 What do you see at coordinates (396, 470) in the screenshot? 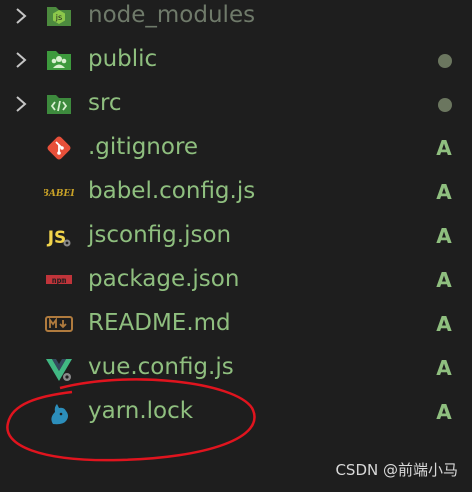
I see `watermark: CSDN @前端小马` at bounding box center [396, 470].